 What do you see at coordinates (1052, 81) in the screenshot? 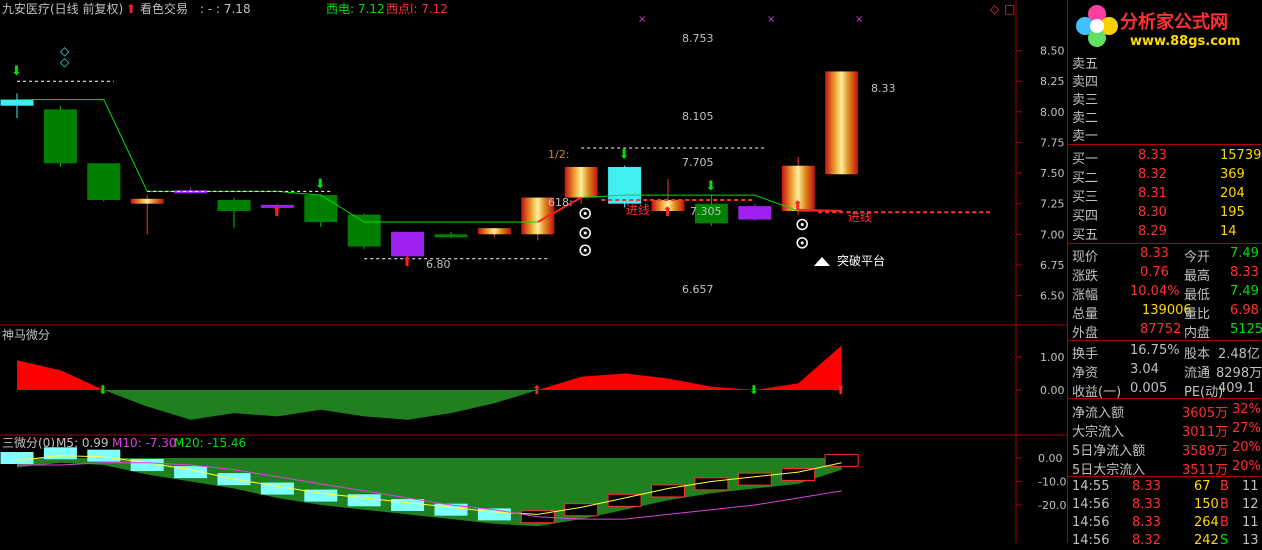
I see `y-tick-label: 8.25` at bounding box center [1052, 81].